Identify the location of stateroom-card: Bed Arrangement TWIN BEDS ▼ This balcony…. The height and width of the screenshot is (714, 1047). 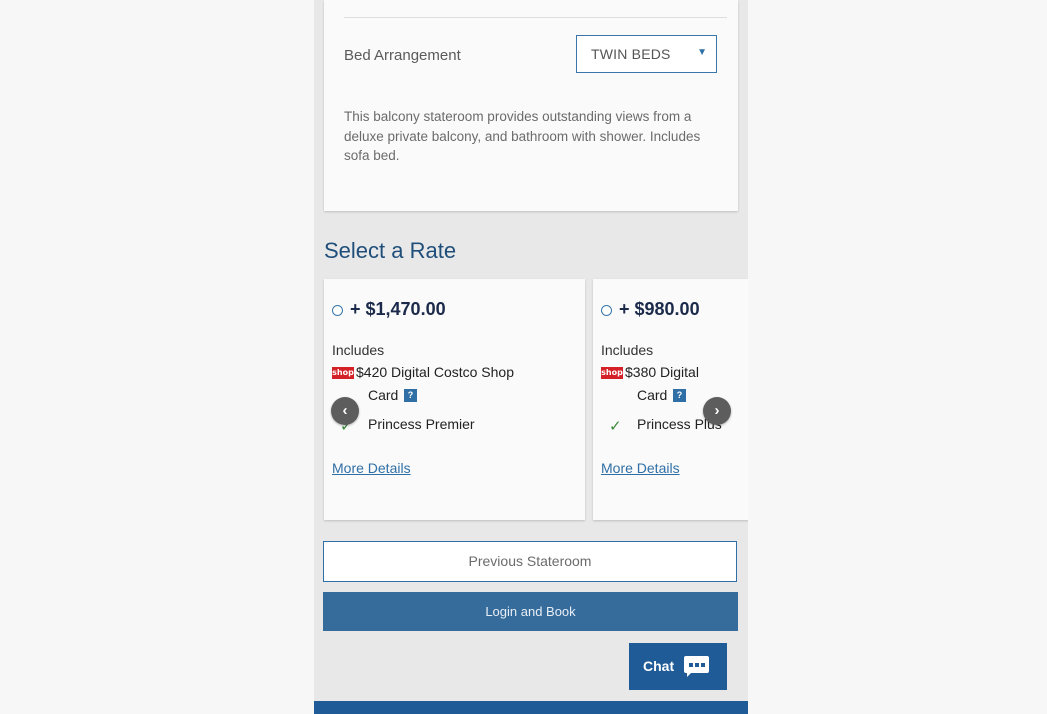
(531, 105).